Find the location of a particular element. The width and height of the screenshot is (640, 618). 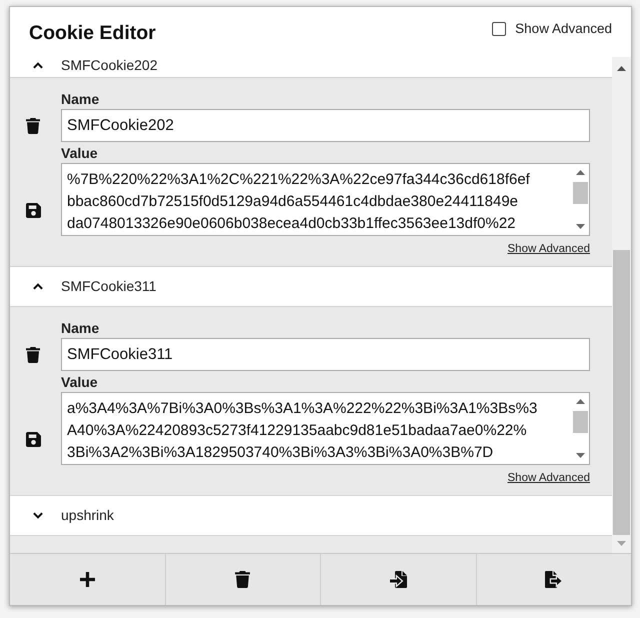

delete-all-button is located at coordinates (242, 579).